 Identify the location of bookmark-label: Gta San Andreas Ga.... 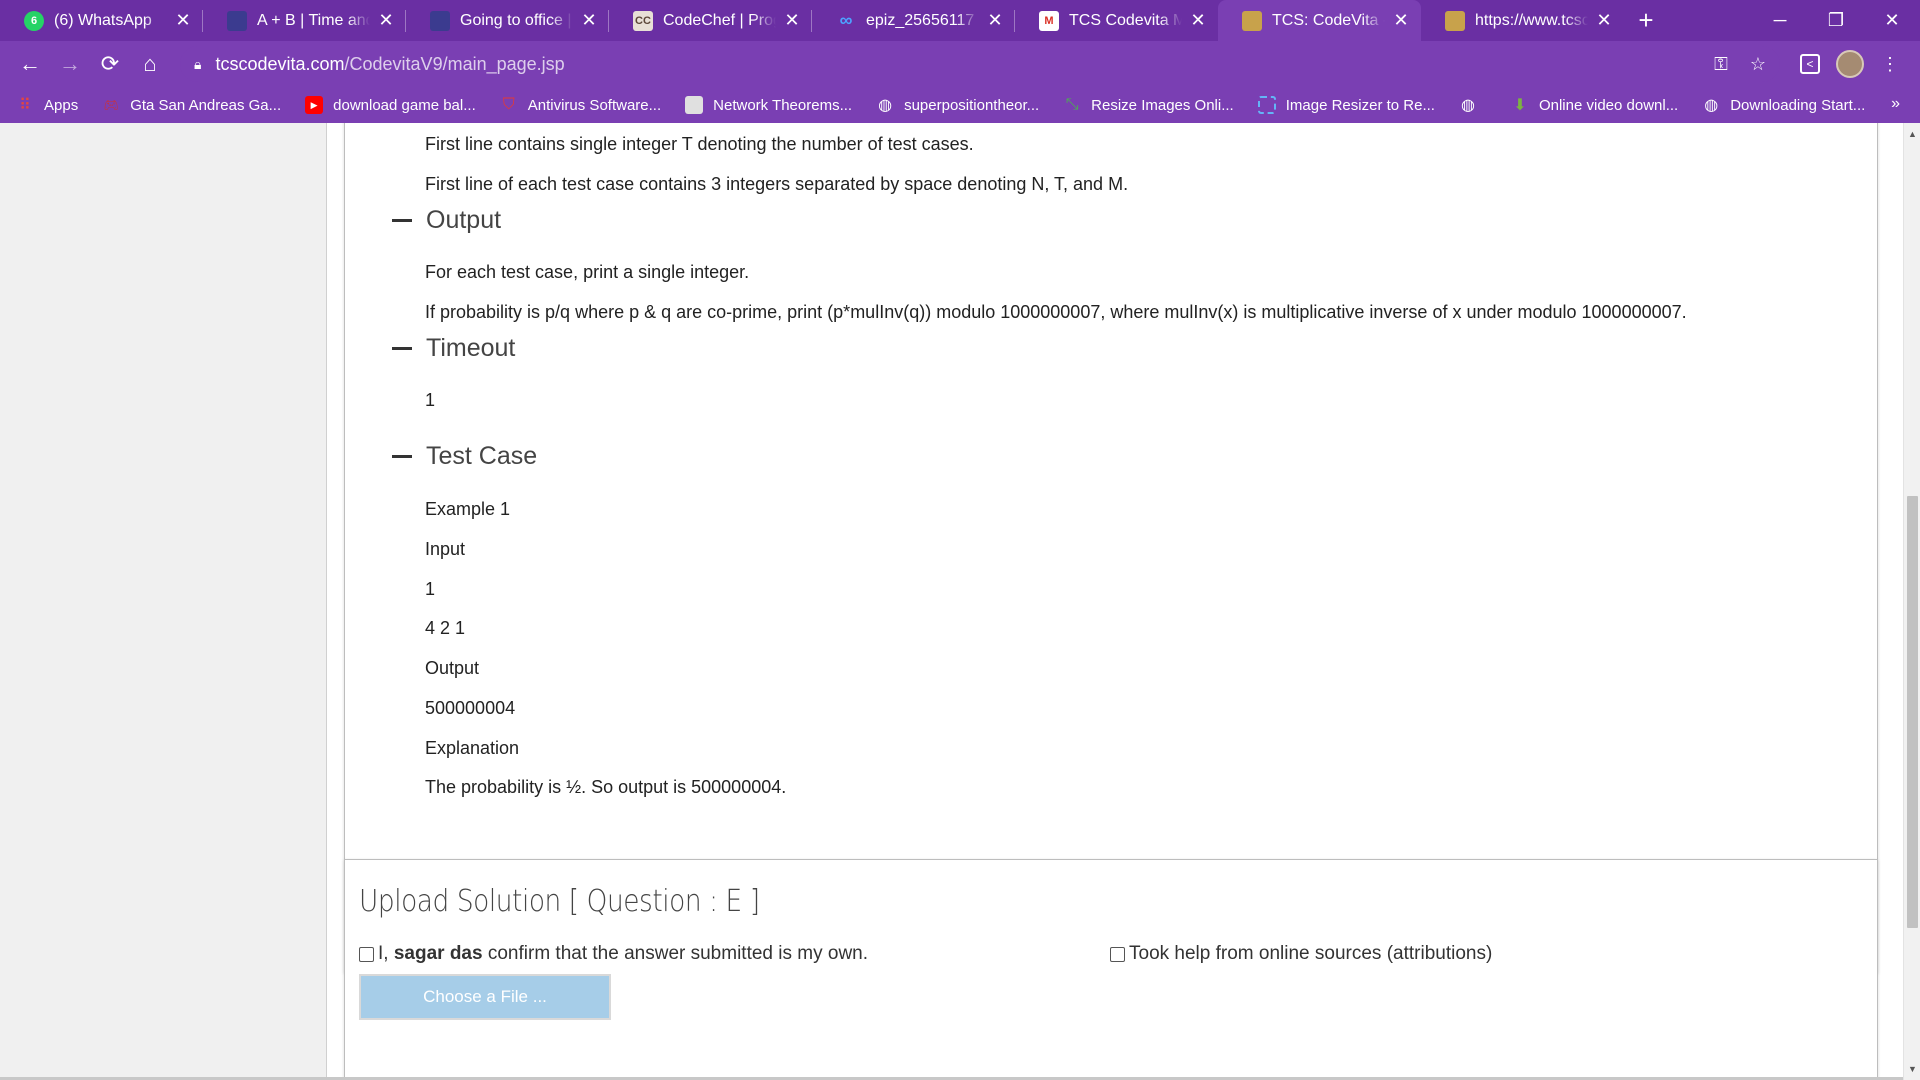
(206, 105).